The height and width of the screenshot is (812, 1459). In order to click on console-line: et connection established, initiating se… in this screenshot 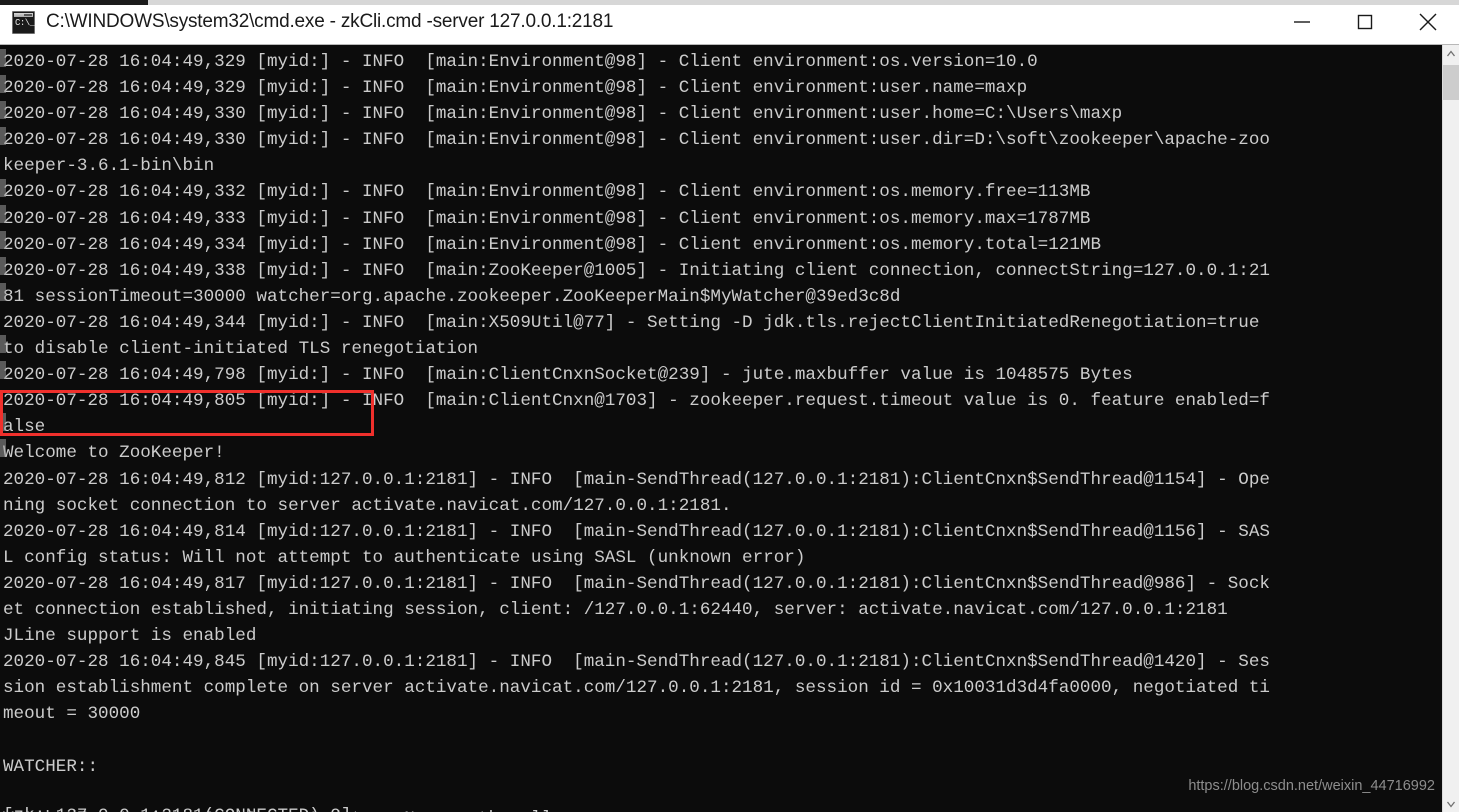, I will do `click(615, 609)`.